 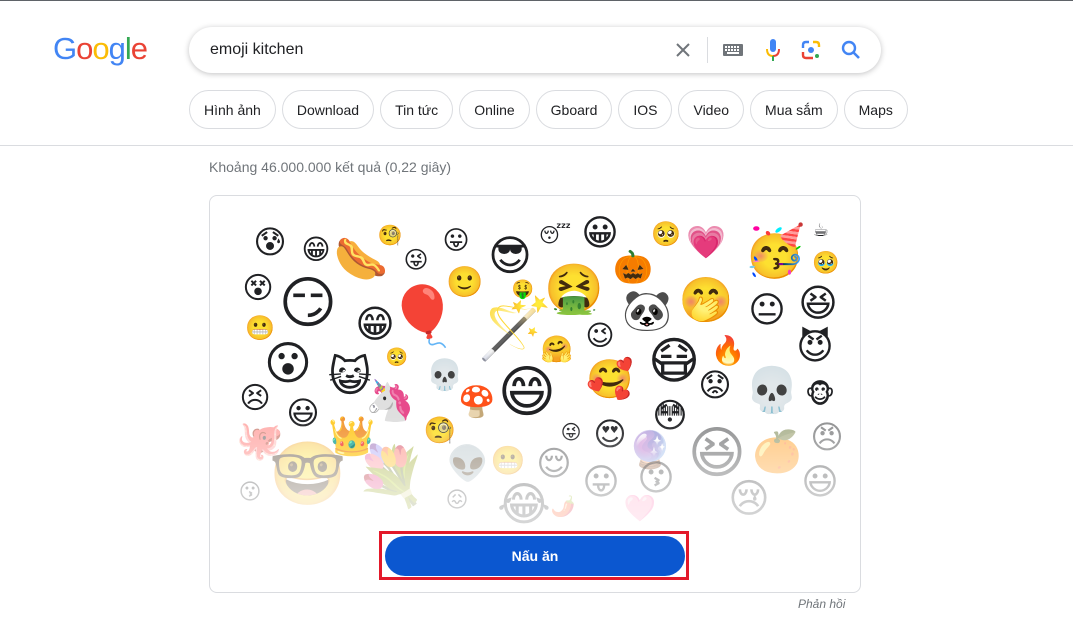 What do you see at coordinates (706, 300) in the screenshot?
I see `emoji-hand-mouth-icon: 🤭` at bounding box center [706, 300].